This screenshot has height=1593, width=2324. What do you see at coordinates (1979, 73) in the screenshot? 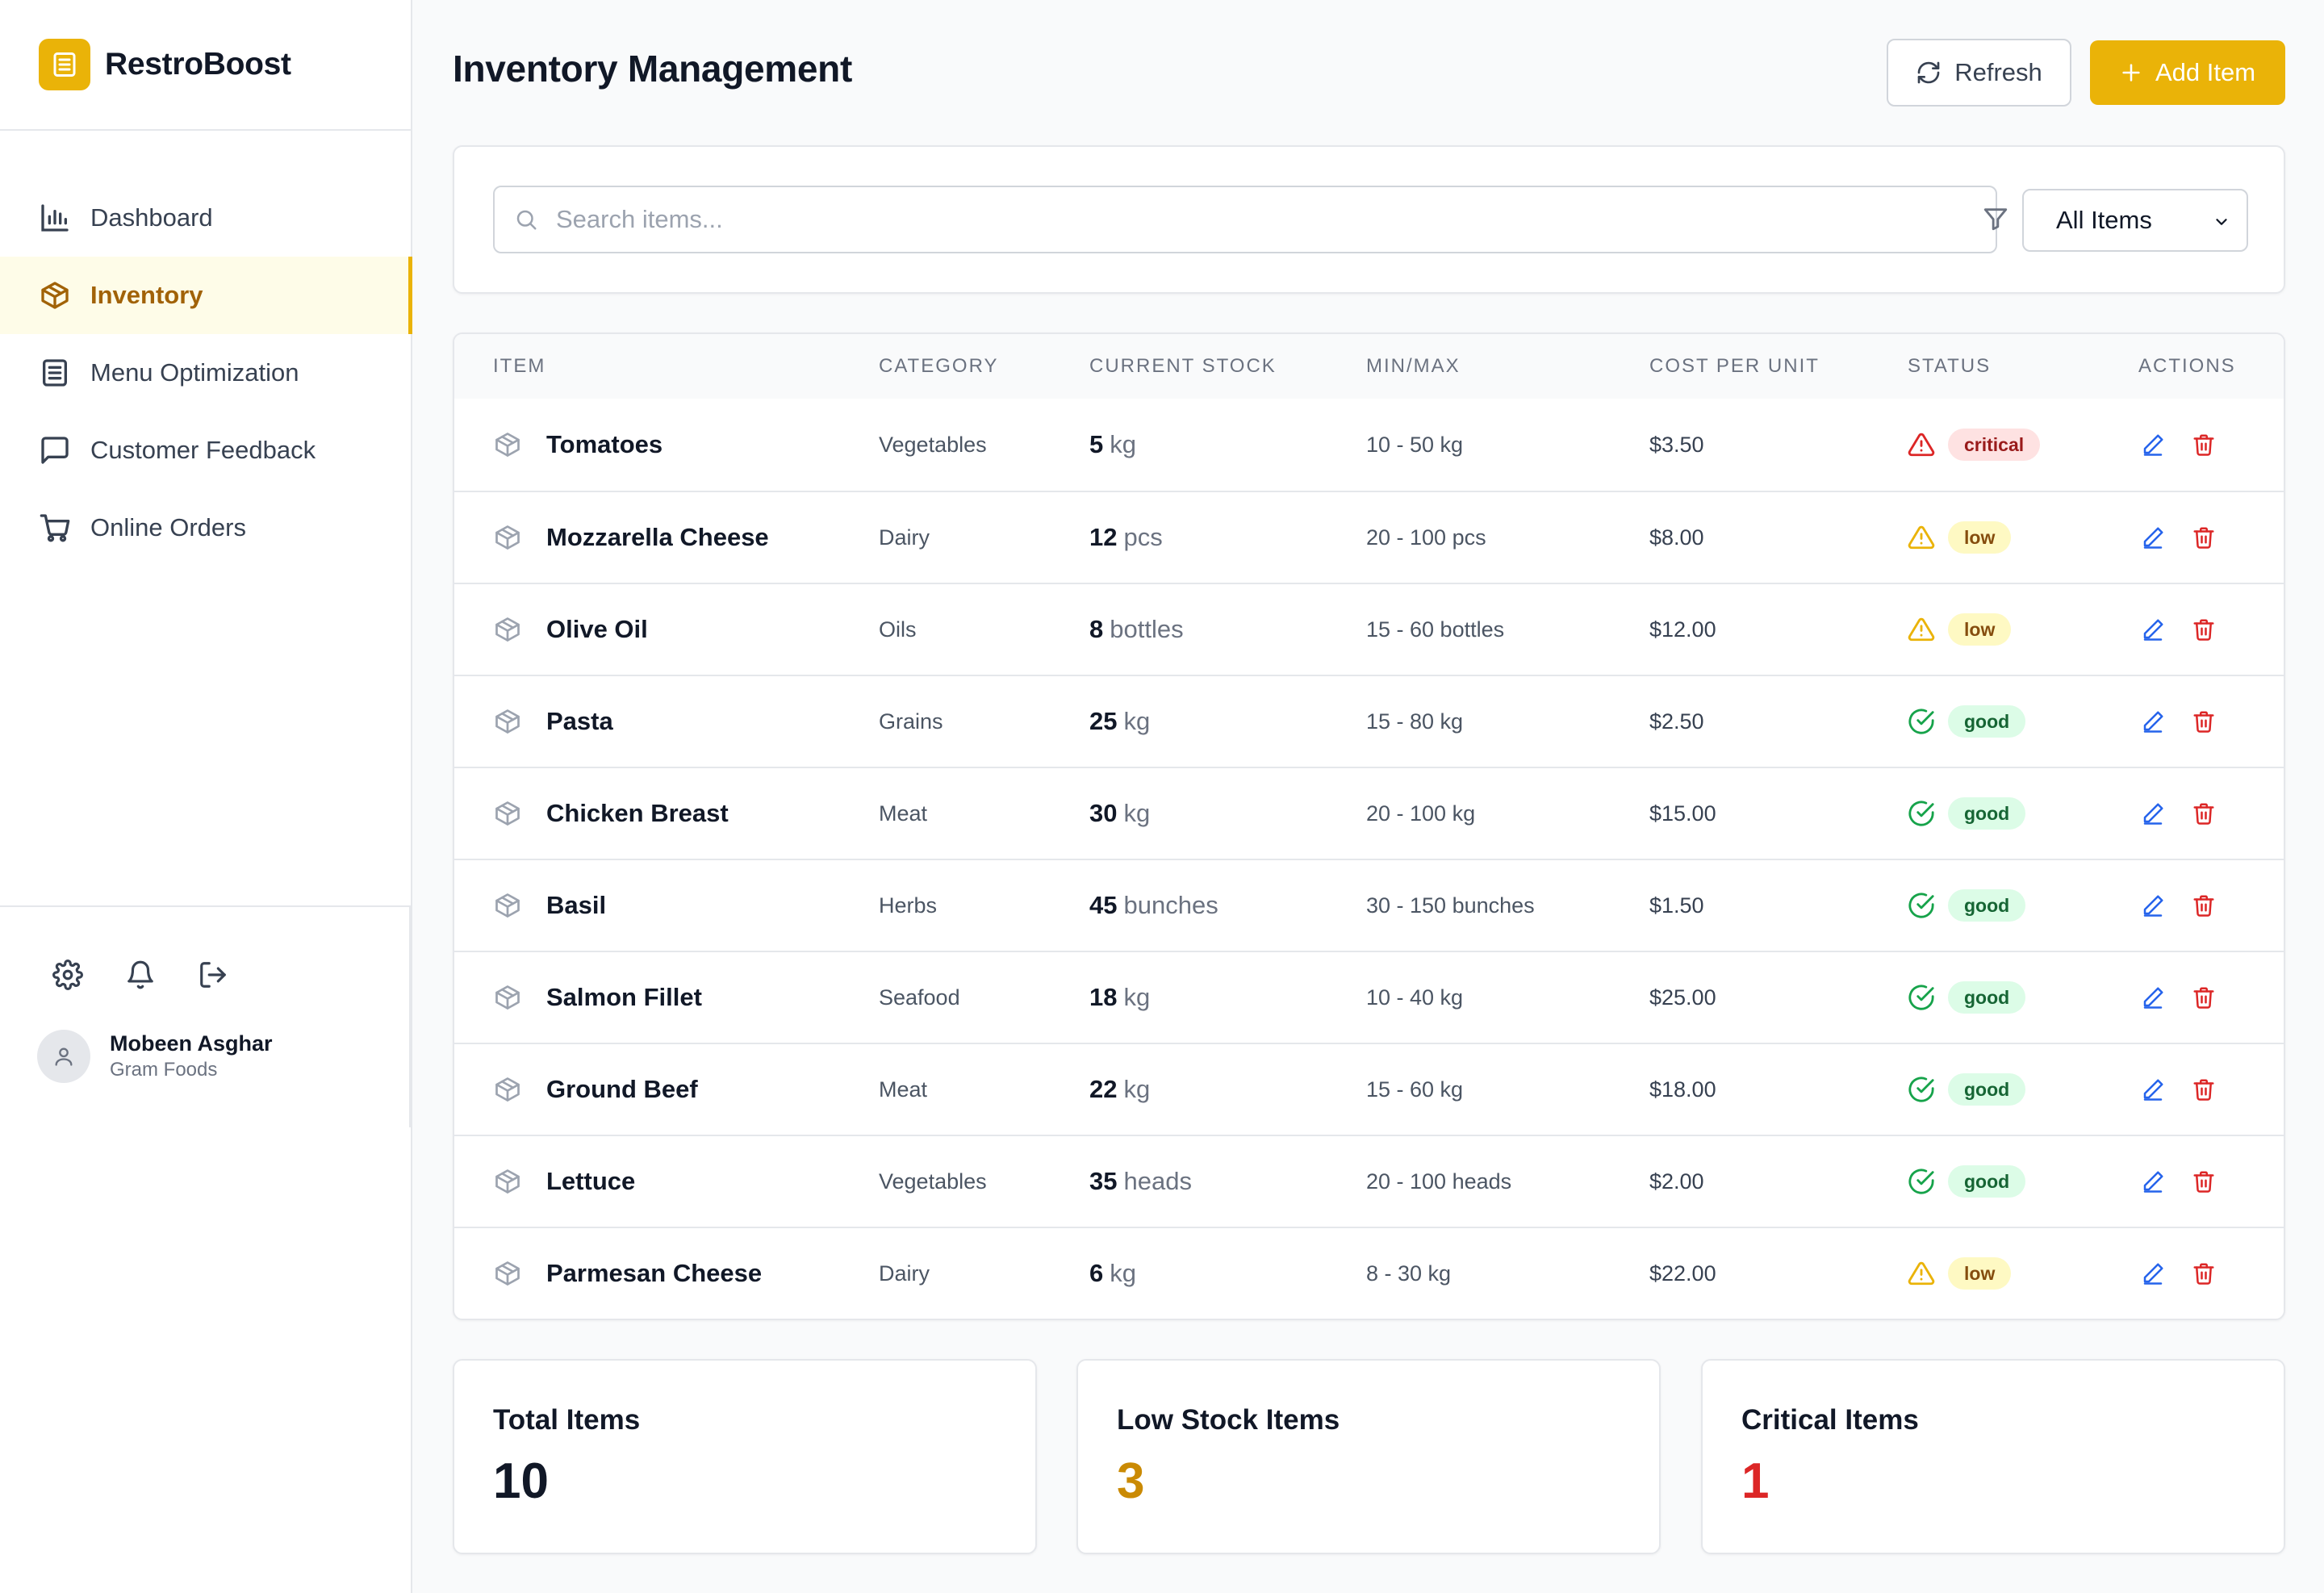
I see `refresh-button: Refresh` at bounding box center [1979, 73].